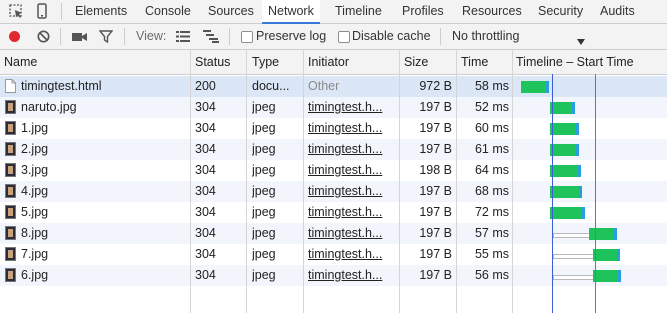 The image size is (667, 313). I want to click on tab-resources: Resources, so click(492, 11).